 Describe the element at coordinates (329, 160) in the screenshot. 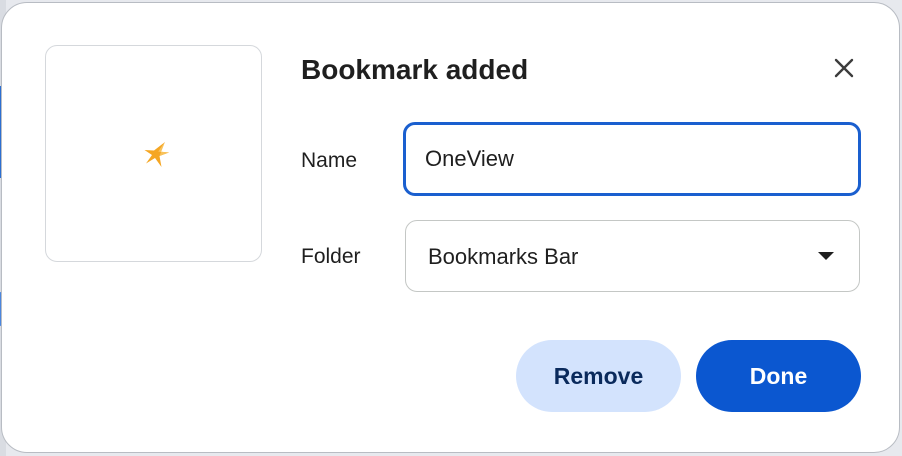

I see `name-label: Name` at that location.